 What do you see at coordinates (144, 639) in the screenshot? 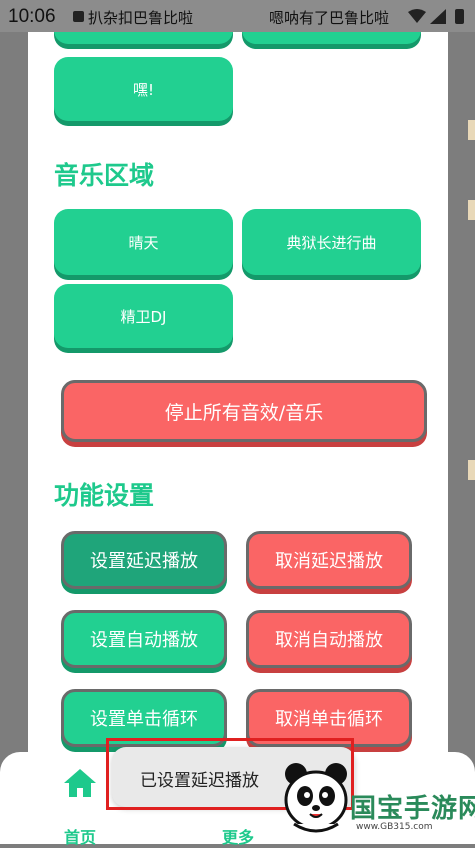
I see `set-auto-play-button: 设置自动播放` at bounding box center [144, 639].